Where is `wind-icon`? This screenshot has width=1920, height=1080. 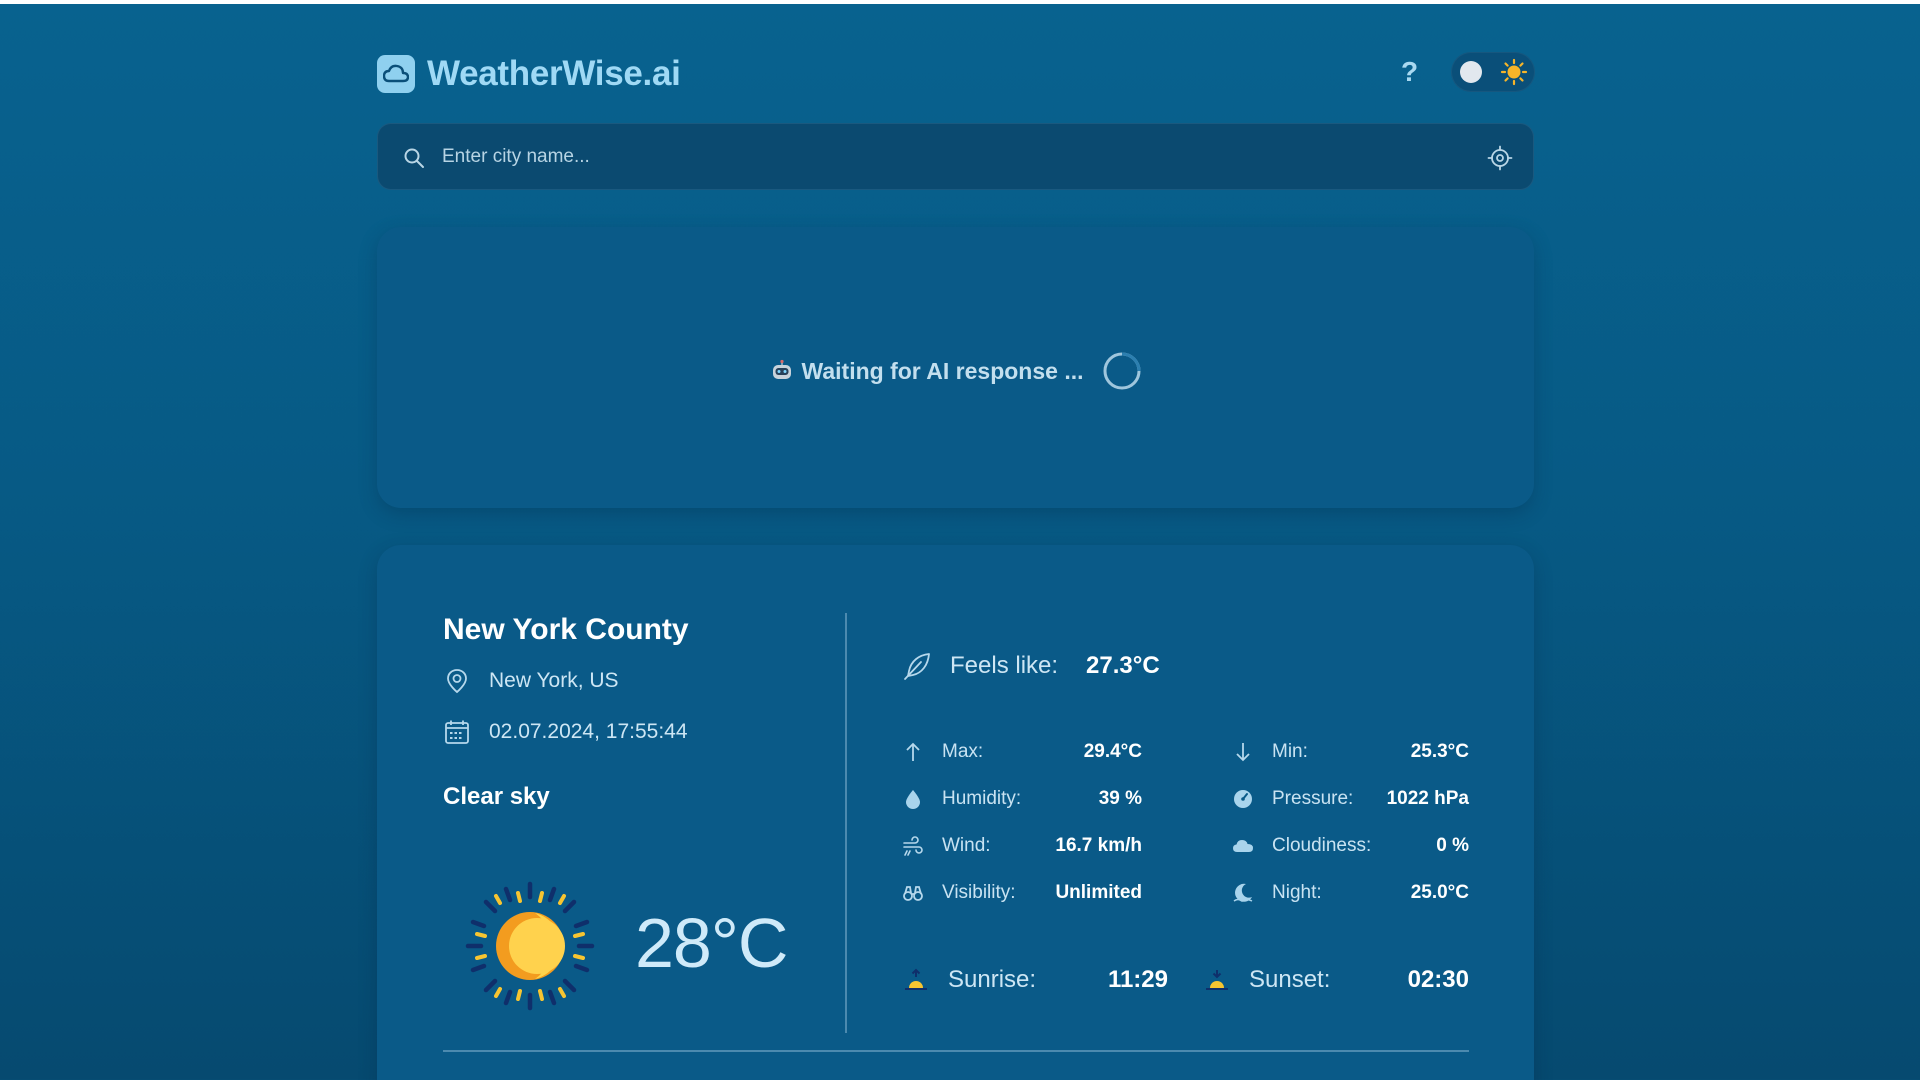
wind-icon is located at coordinates (913, 846).